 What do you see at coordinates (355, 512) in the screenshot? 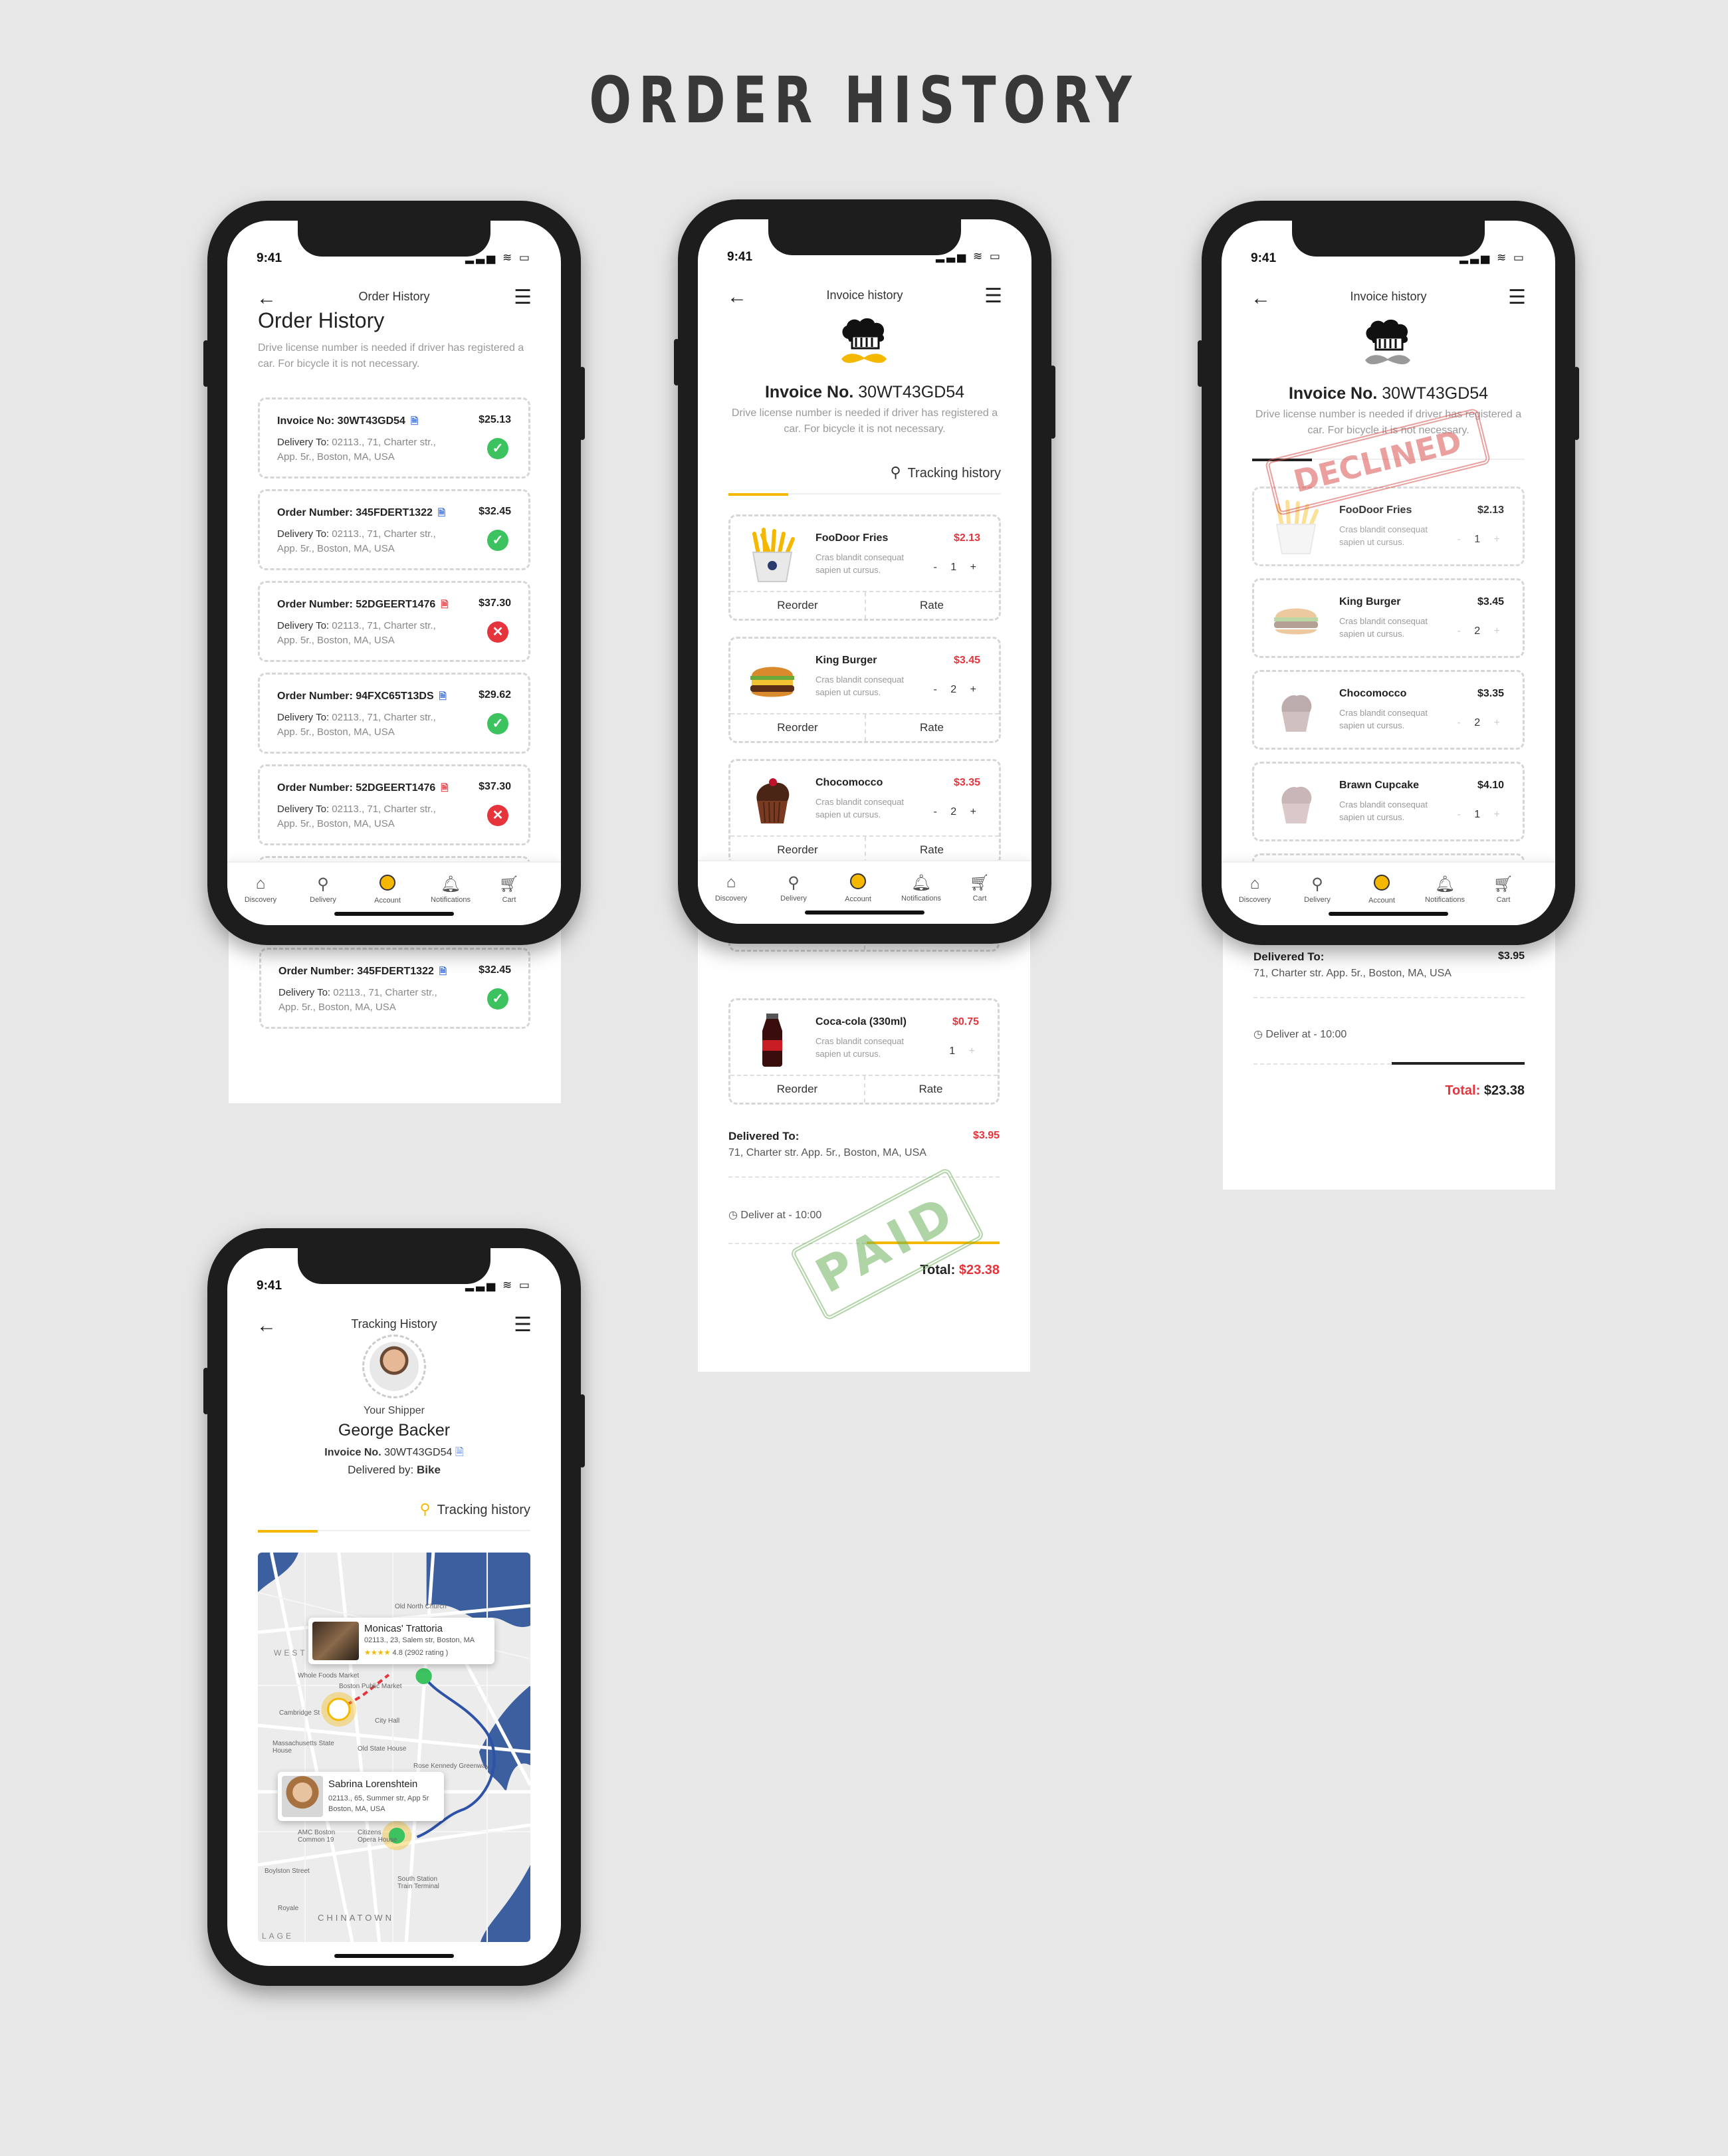
I see `order-label: Order Number: 345FDERT1322` at bounding box center [355, 512].